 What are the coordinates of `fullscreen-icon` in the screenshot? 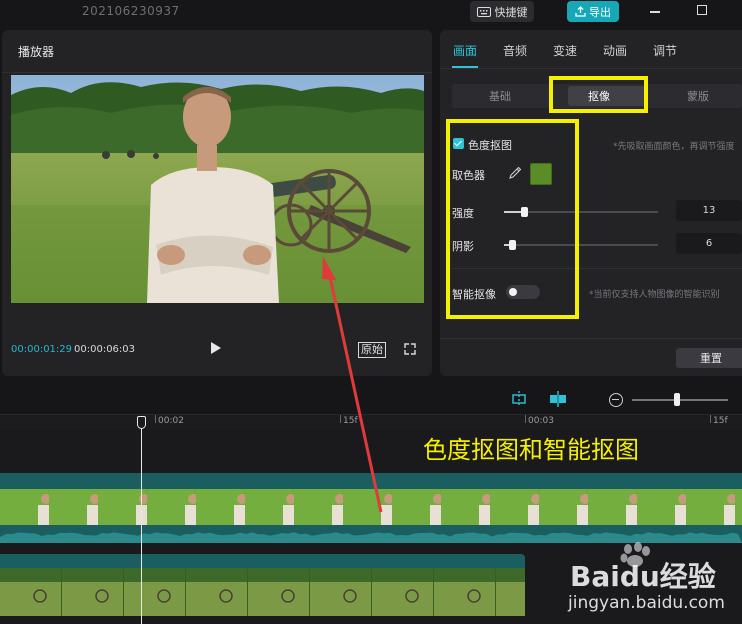 It's located at (410, 349).